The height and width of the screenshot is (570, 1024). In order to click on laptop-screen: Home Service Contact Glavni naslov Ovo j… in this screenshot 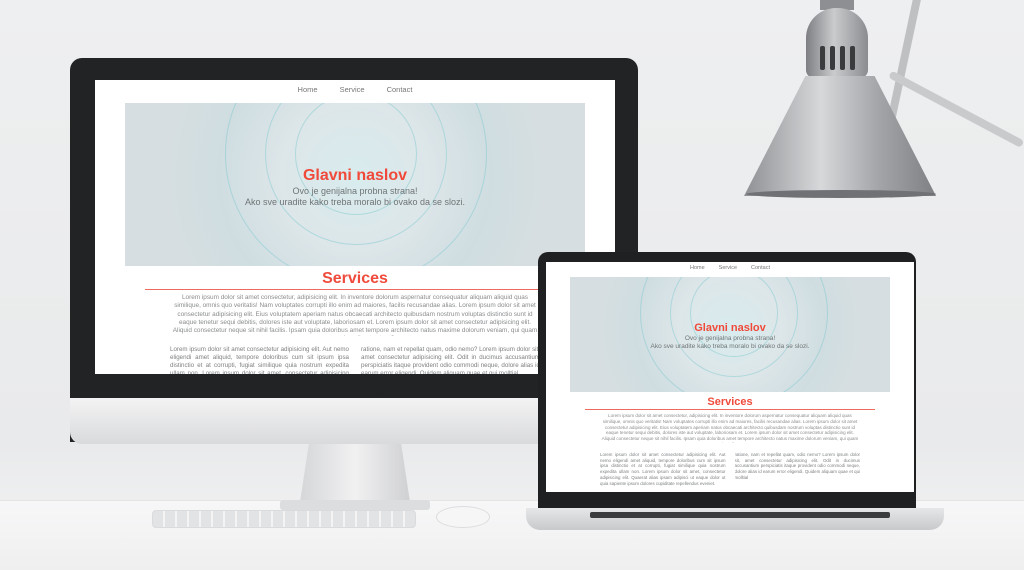, I will do `click(730, 377)`.